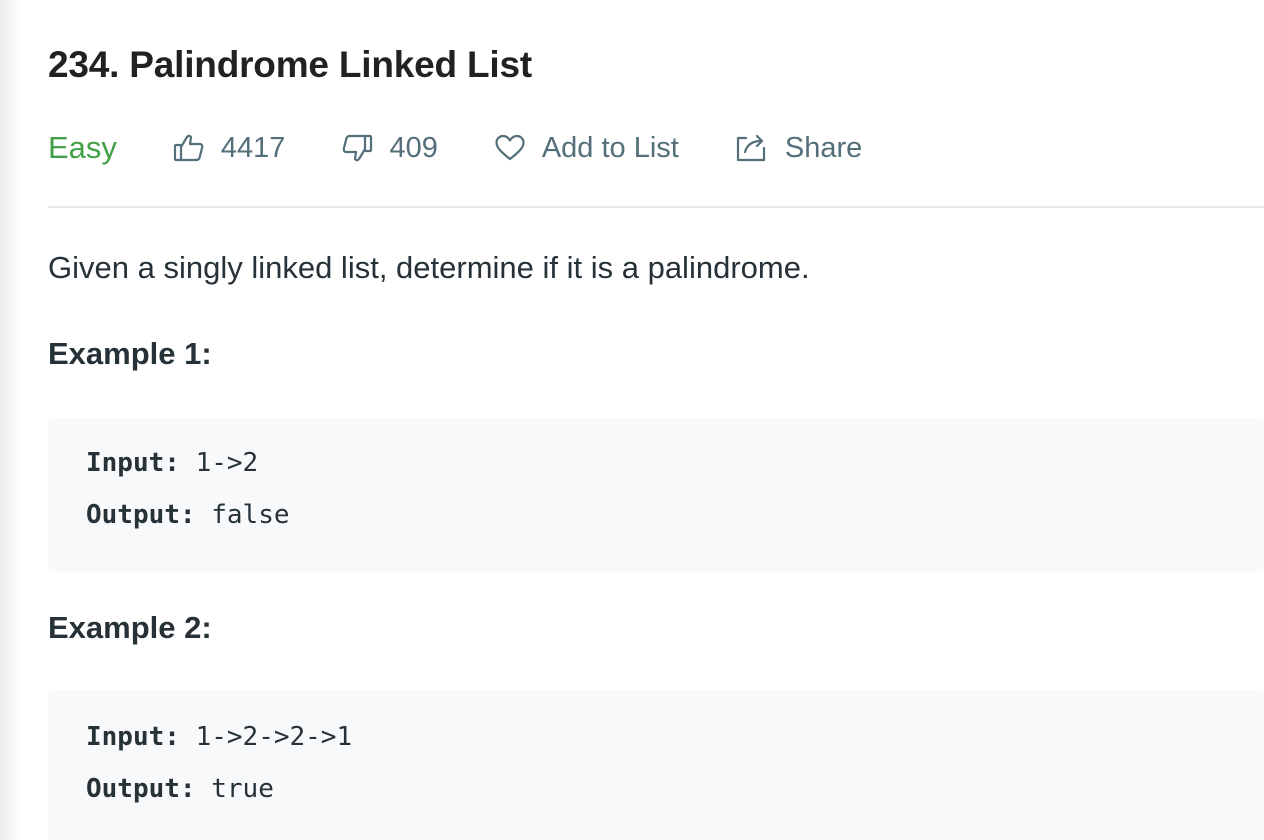  I want to click on add-to-list-label: Add to List, so click(610, 147).